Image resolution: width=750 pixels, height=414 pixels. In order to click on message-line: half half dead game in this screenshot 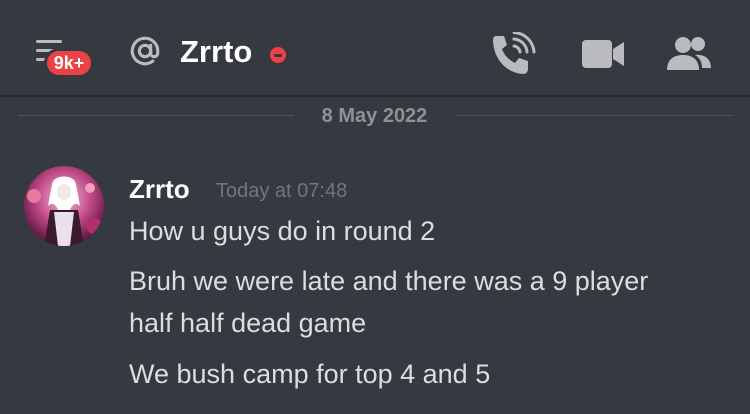, I will do `click(248, 323)`.